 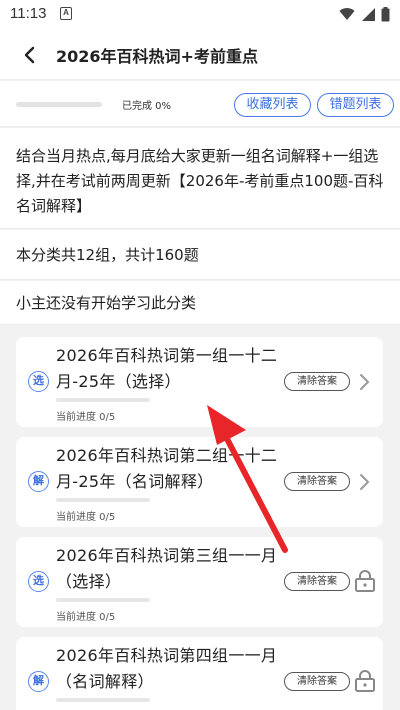 What do you see at coordinates (200, 15) in the screenshot?
I see `status-bar: 11:13 A` at bounding box center [200, 15].